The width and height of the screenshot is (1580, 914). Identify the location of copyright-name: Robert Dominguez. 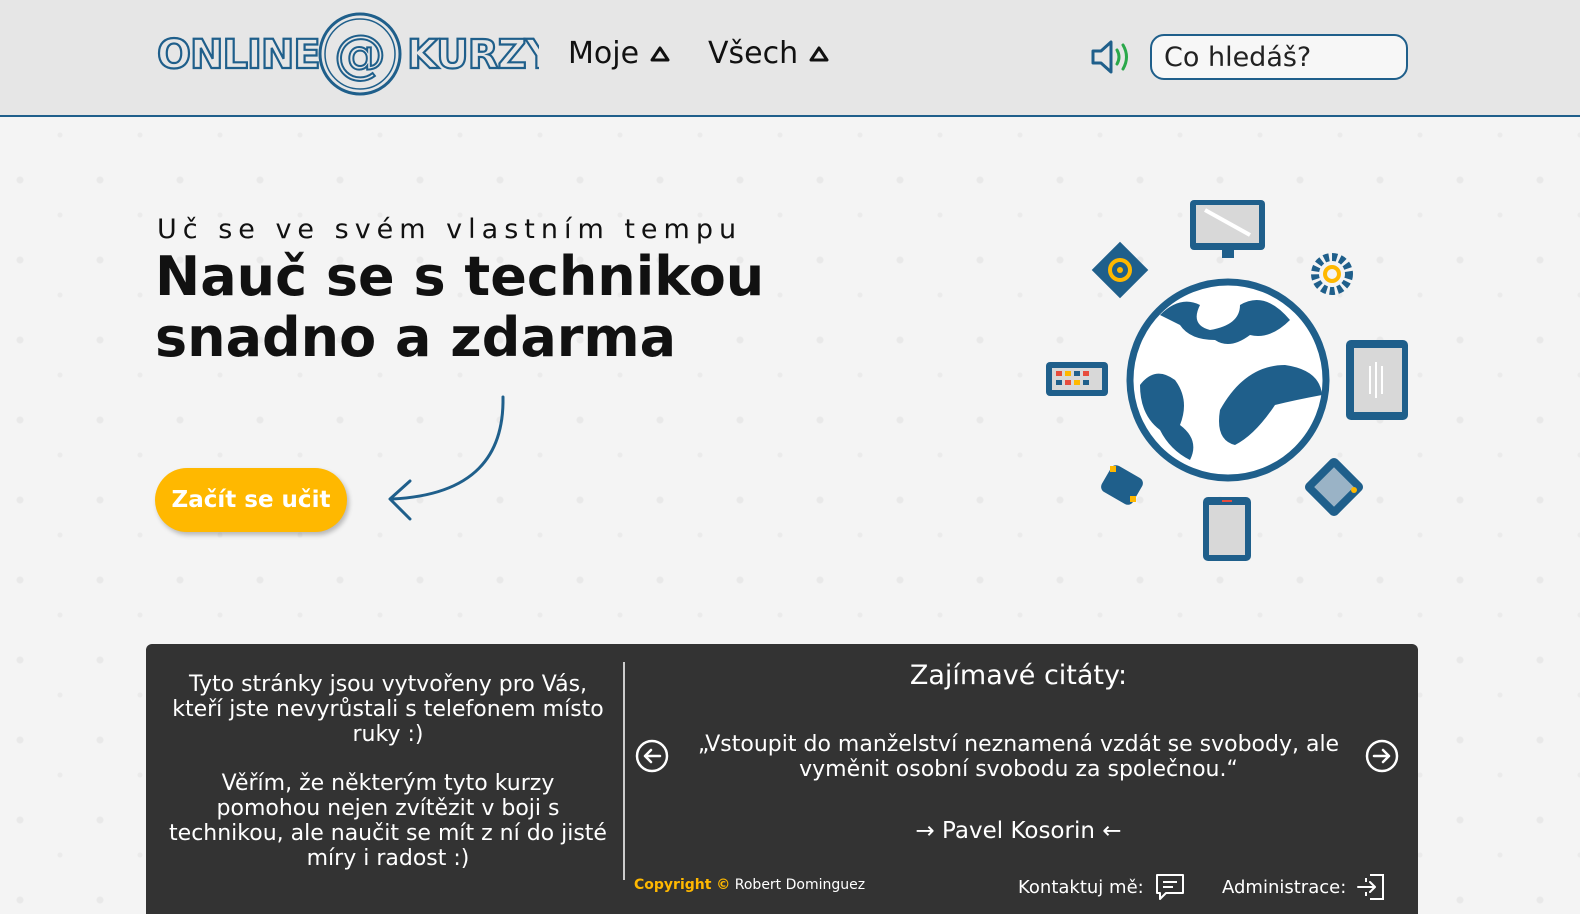
(800, 885).